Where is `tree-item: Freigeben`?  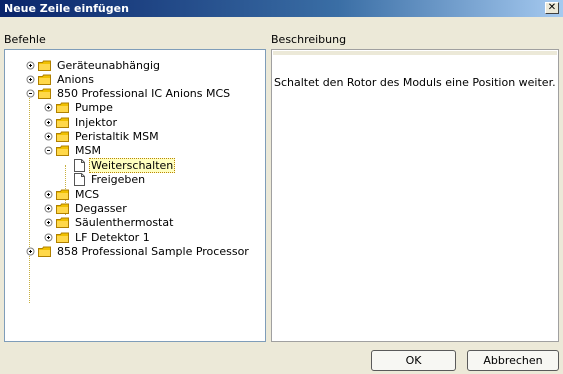
tree-item: Freigeben is located at coordinates (104, 179).